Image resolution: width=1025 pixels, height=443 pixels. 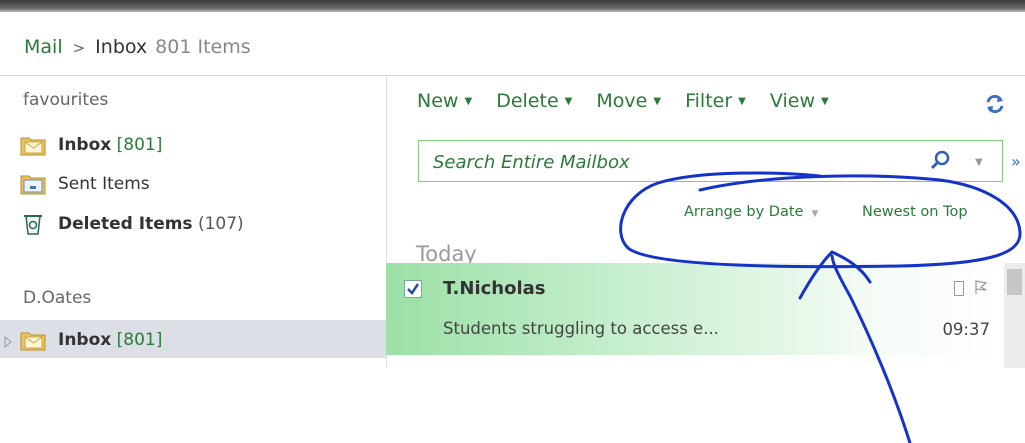 I want to click on breadcrumb-item-count: 801 Items, so click(x=203, y=47).